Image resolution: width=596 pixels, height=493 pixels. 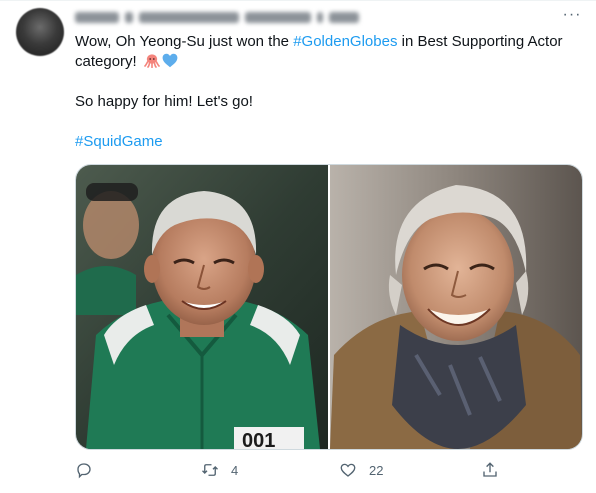 What do you see at coordinates (84, 471) in the screenshot?
I see `reply-icon` at bounding box center [84, 471].